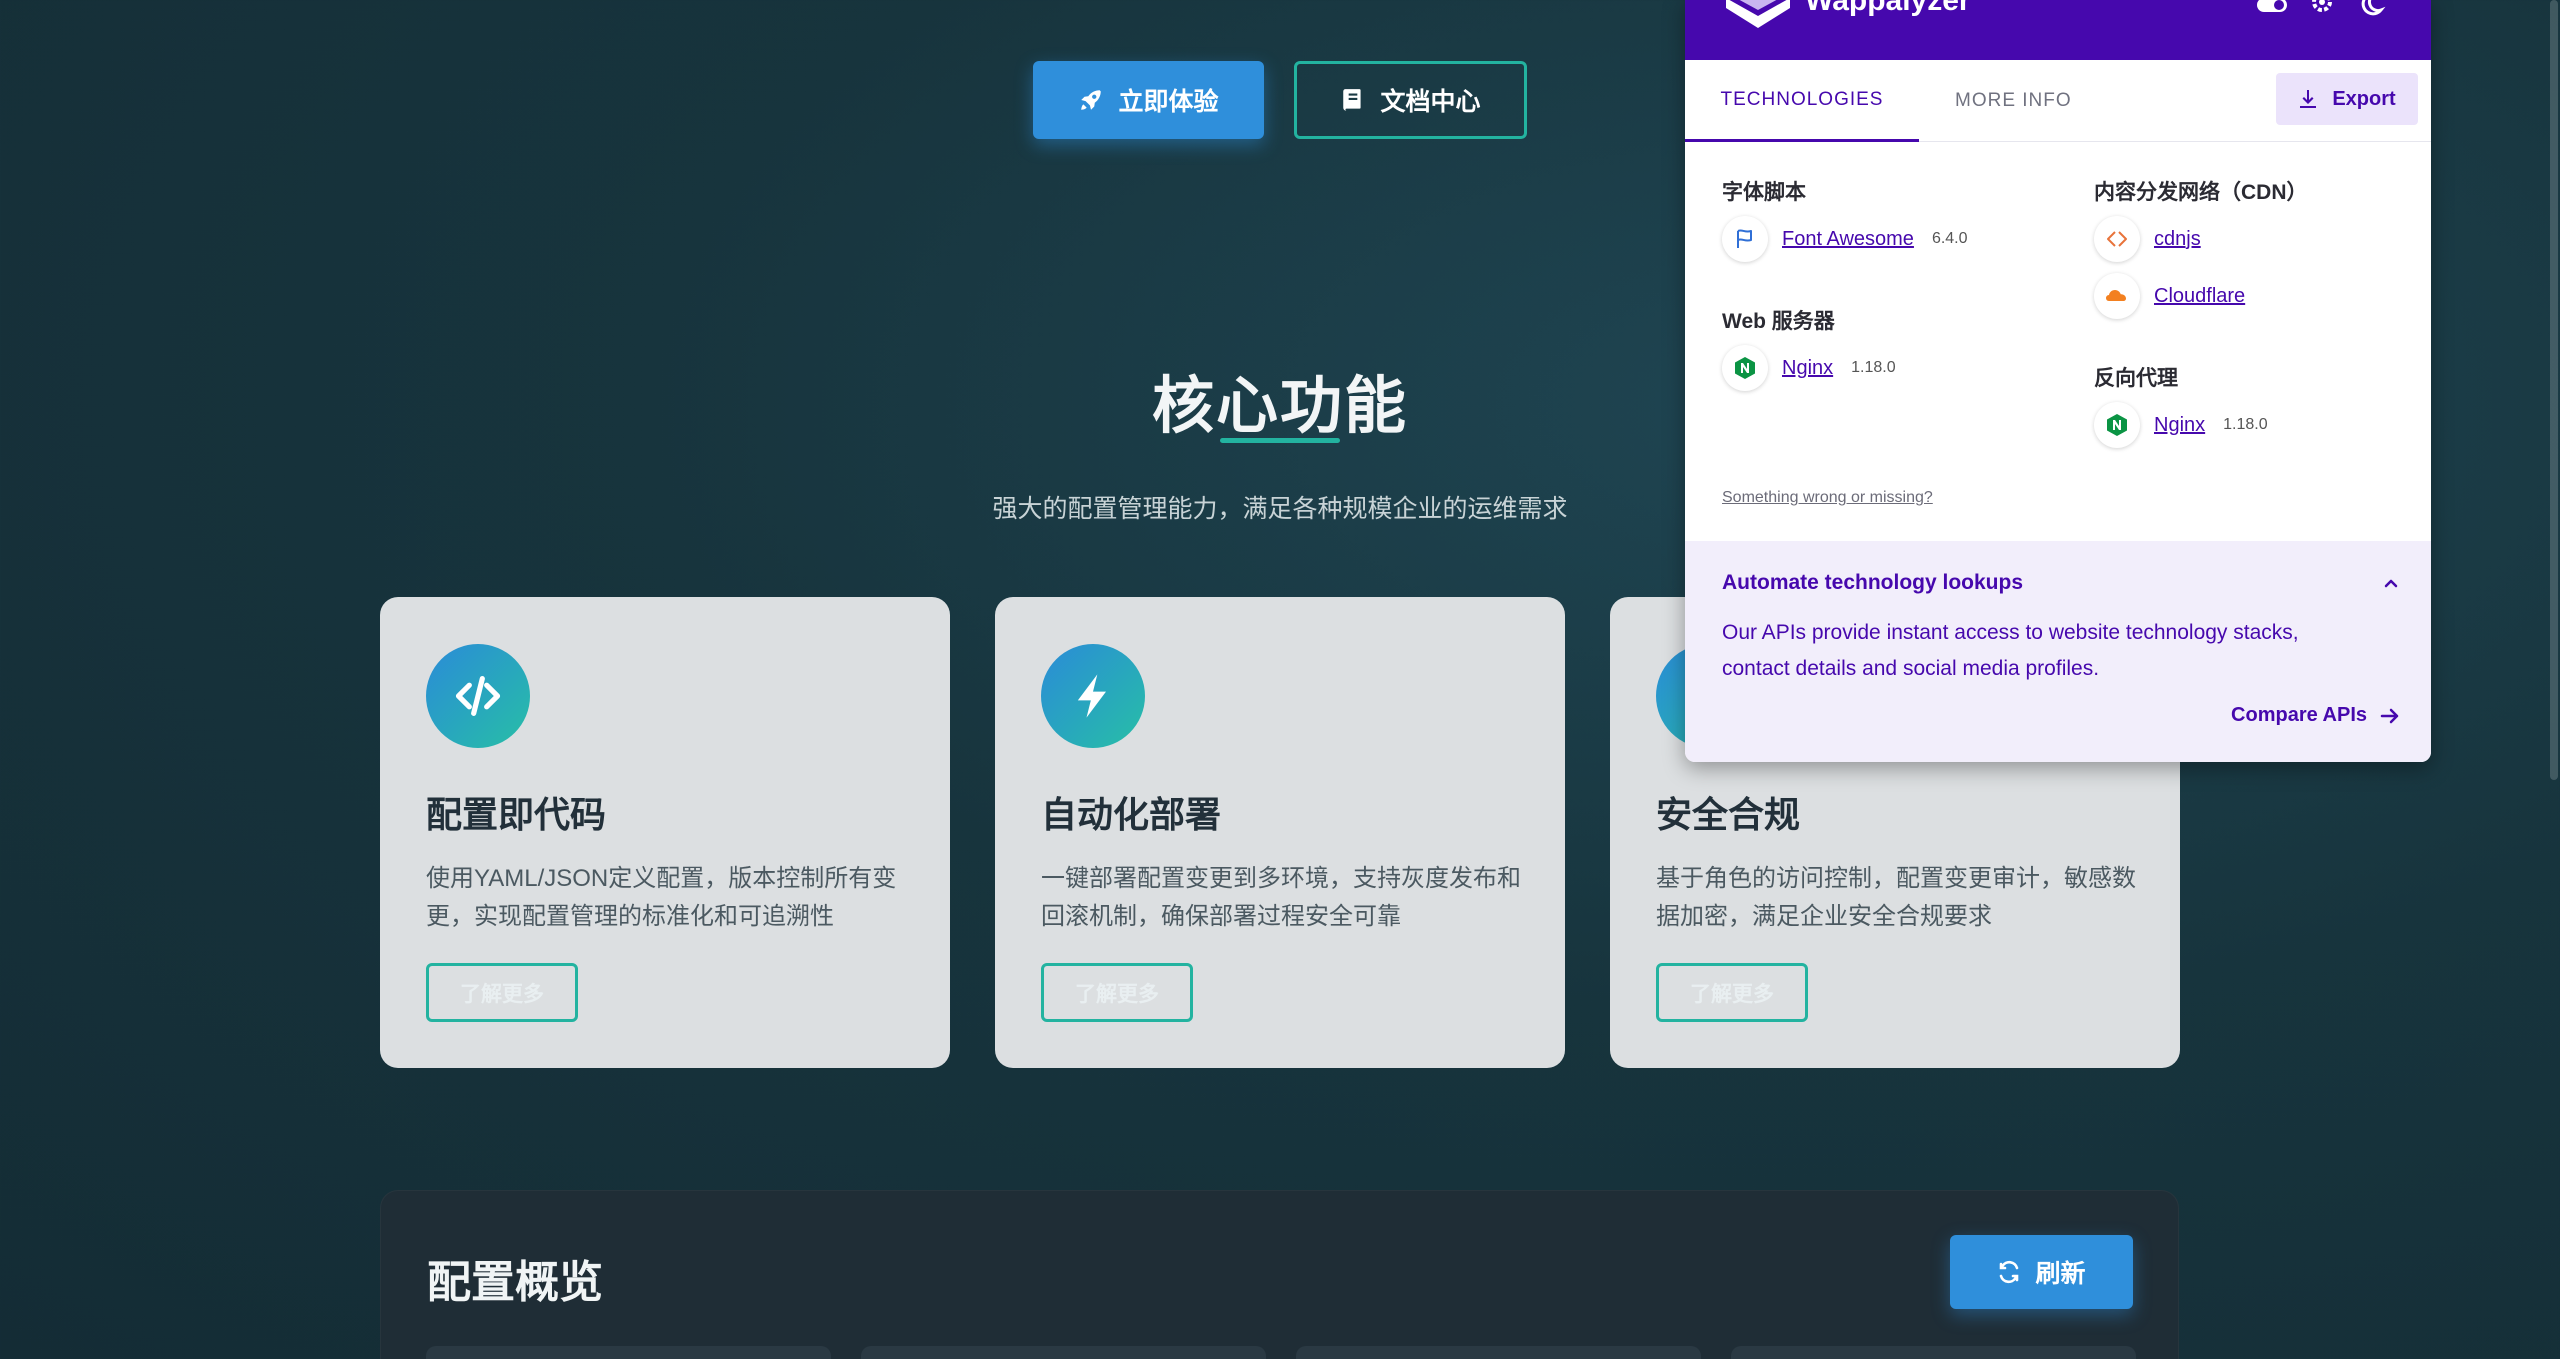 The height and width of the screenshot is (1359, 2560). What do you see at coordinates (2389, 715) in the screenshot?
I see `arrow-right-icon` at bounding box center [2389, 715].